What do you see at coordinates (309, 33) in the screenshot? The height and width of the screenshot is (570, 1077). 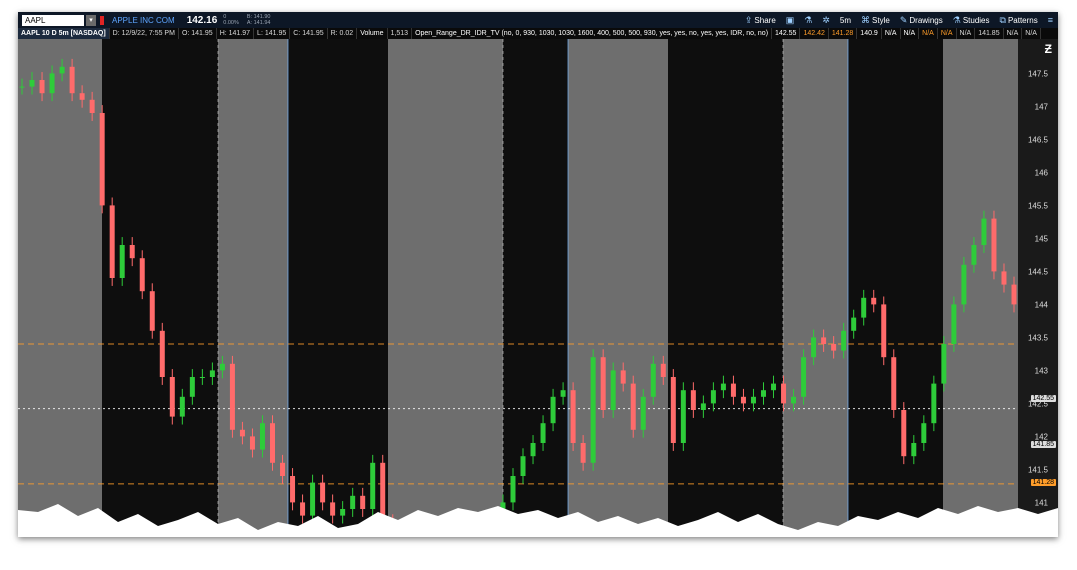 I see `bar-close: C: 141.95` at bounding box center [309, 33].